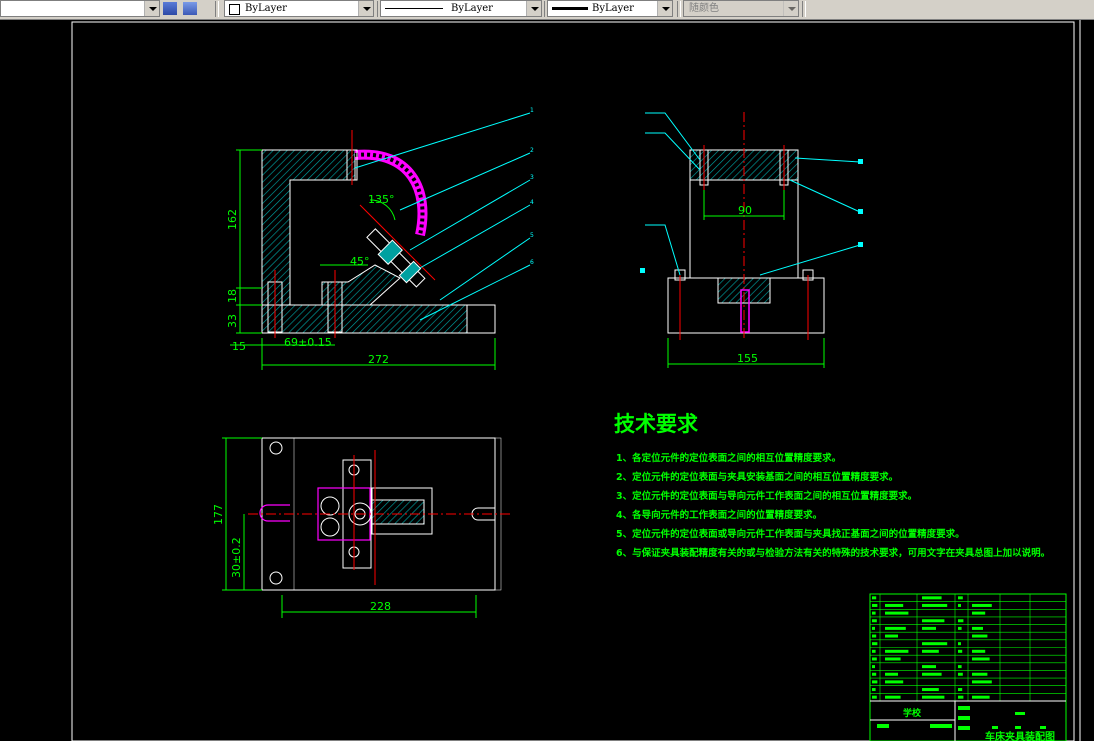 This screenshot has width=1094, height=741. What do you see at coordinates (656, 424) in the screenshot?
I see `tech-title: 技术要求` at bounding box center [656, 424].